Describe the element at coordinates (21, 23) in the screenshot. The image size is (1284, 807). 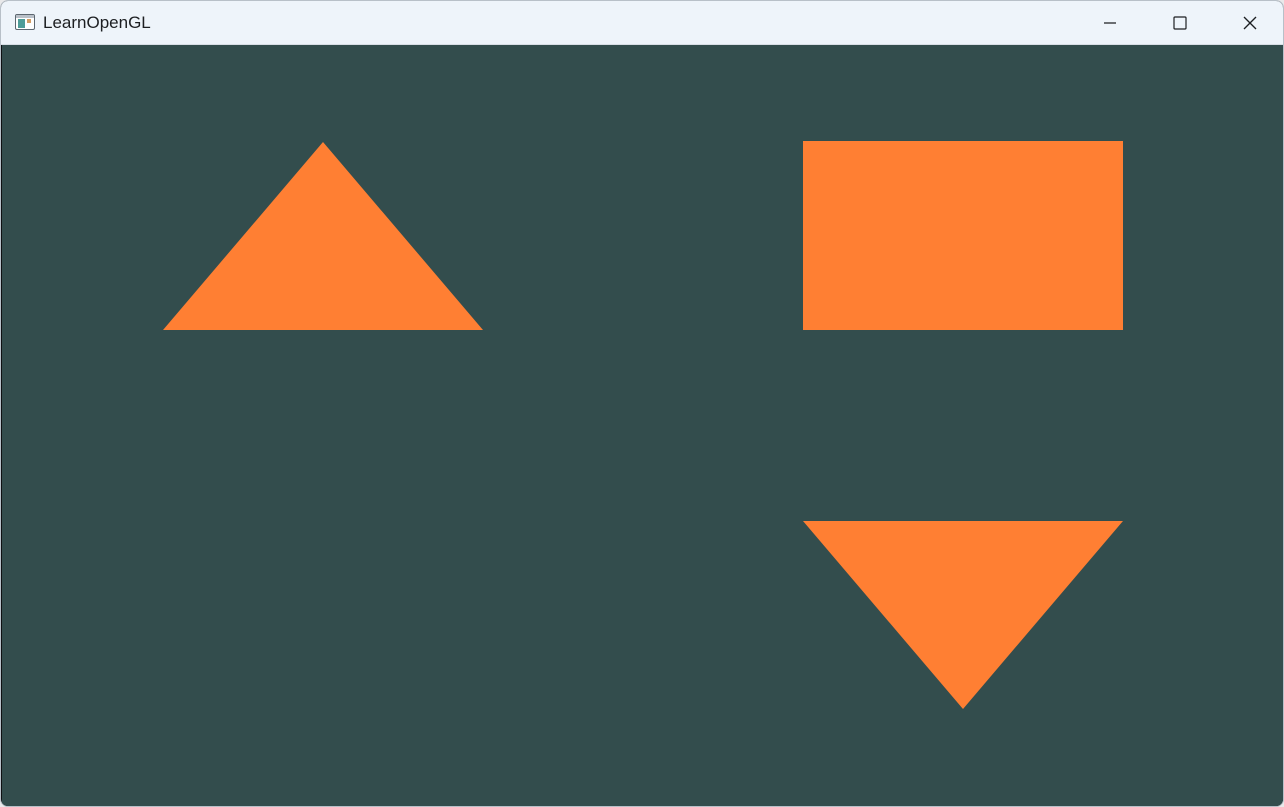
I see `icon-panel-left` at that location.